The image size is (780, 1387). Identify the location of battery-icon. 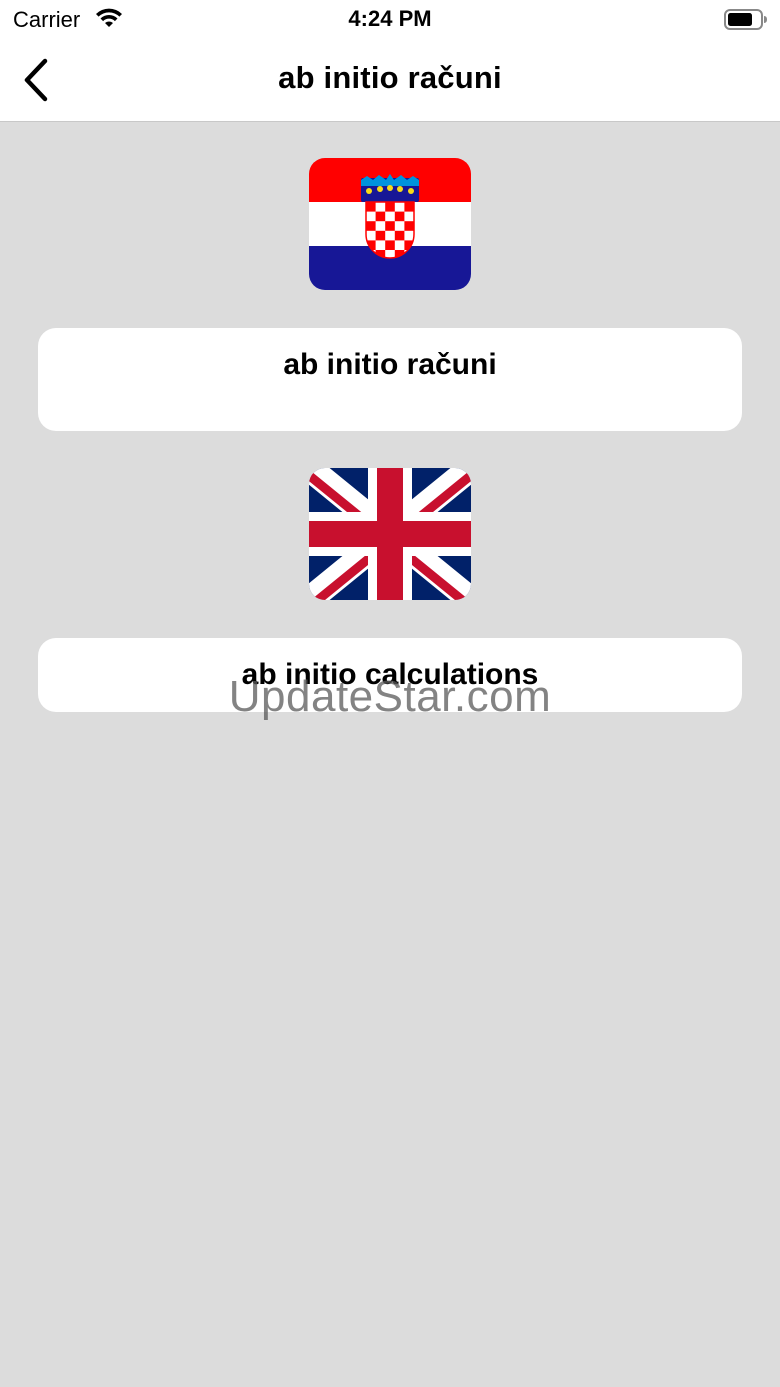
(746, 22).